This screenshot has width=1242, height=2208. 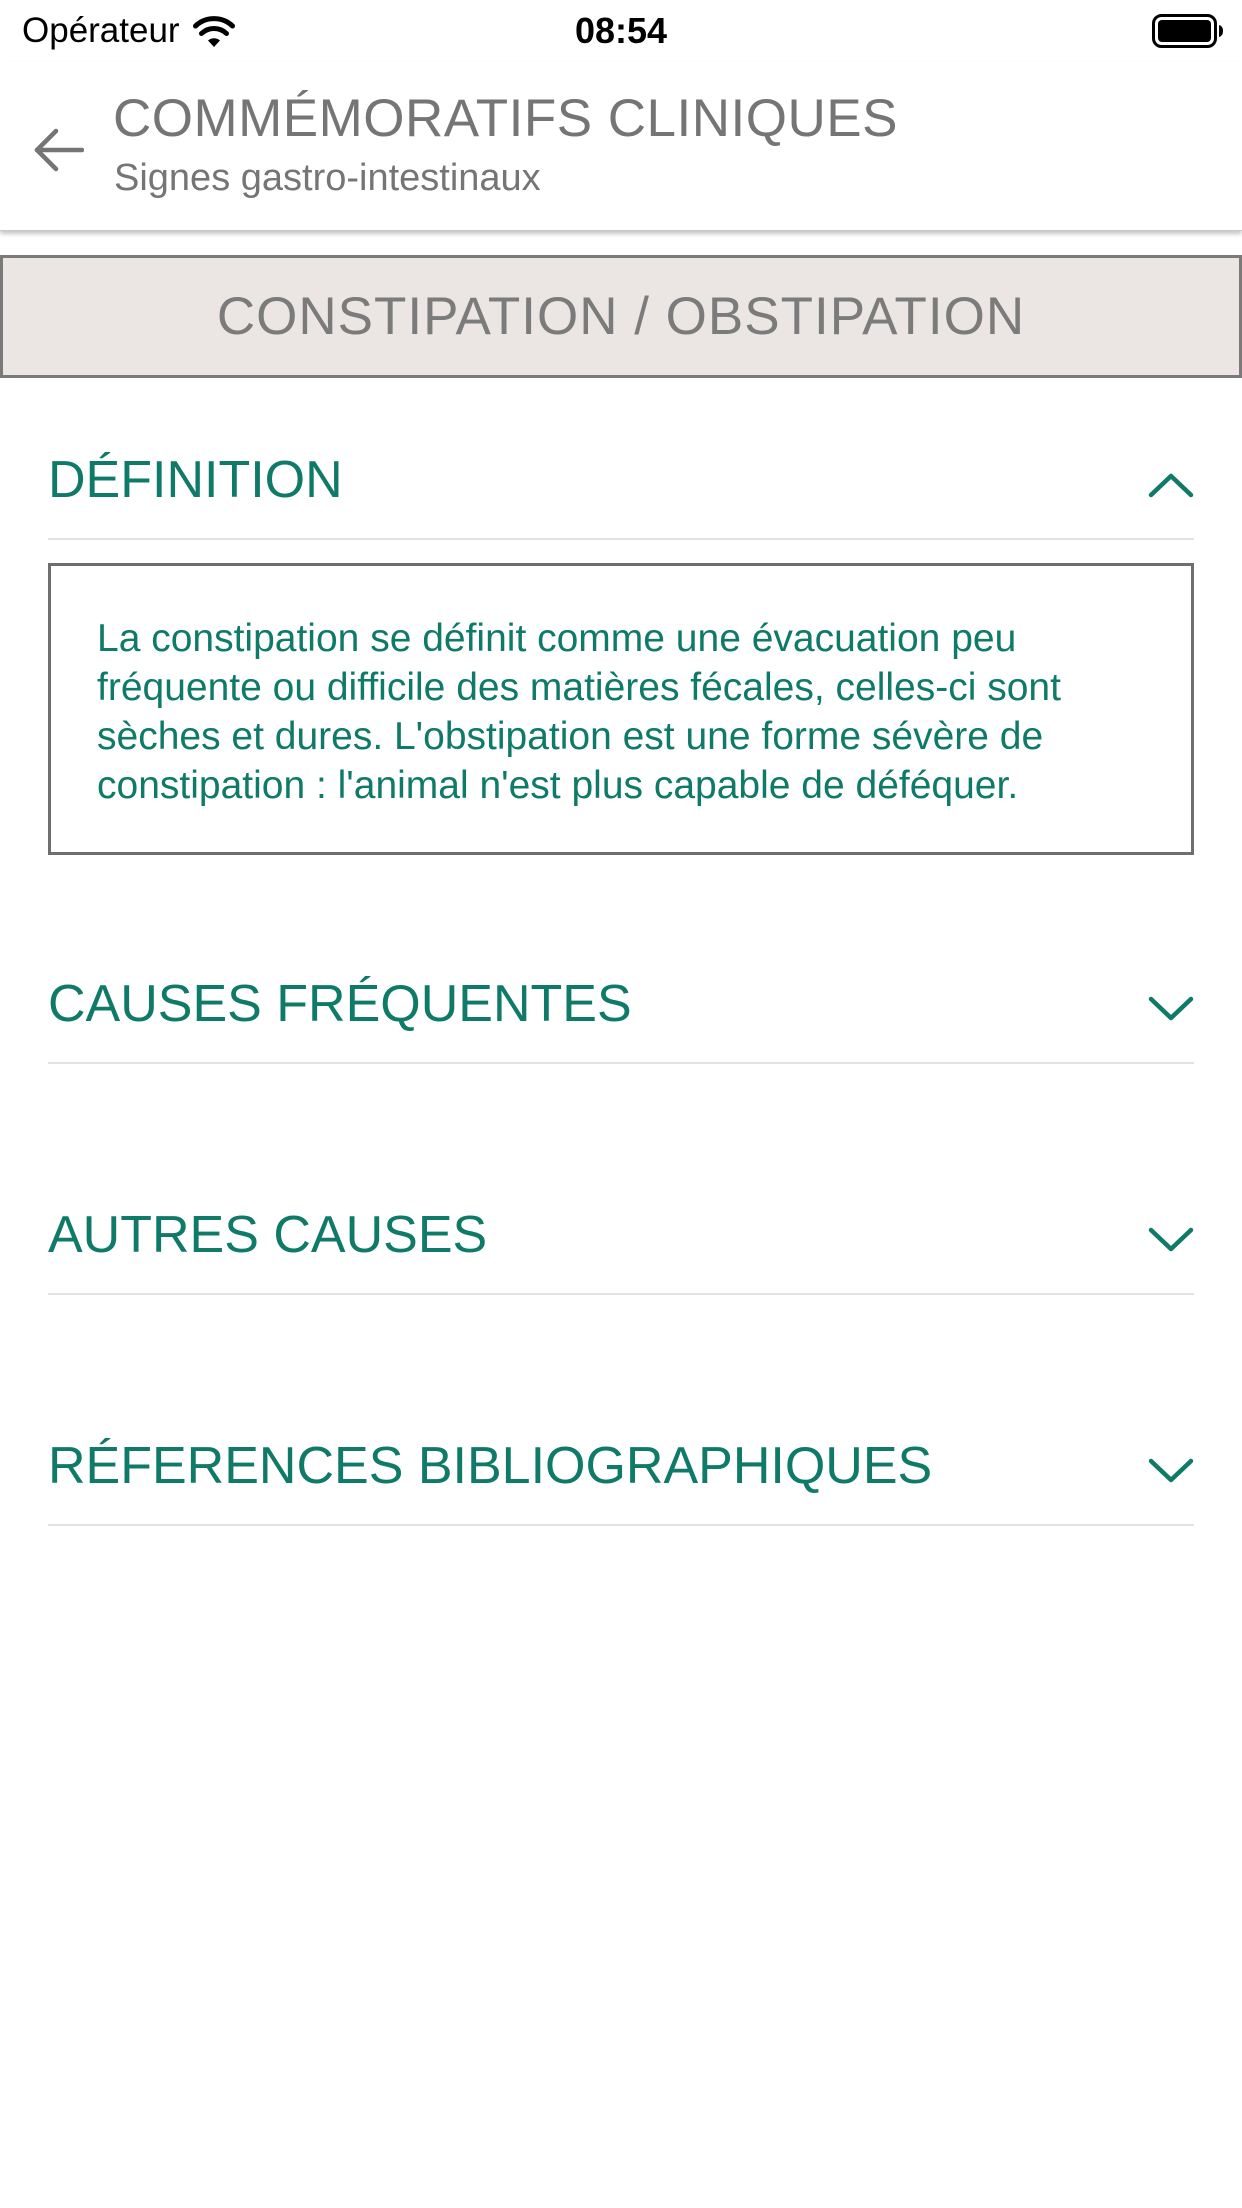 I want to click on section-title: CONSTIPATION / OBSTIPATION, so click(x=621, y=316).